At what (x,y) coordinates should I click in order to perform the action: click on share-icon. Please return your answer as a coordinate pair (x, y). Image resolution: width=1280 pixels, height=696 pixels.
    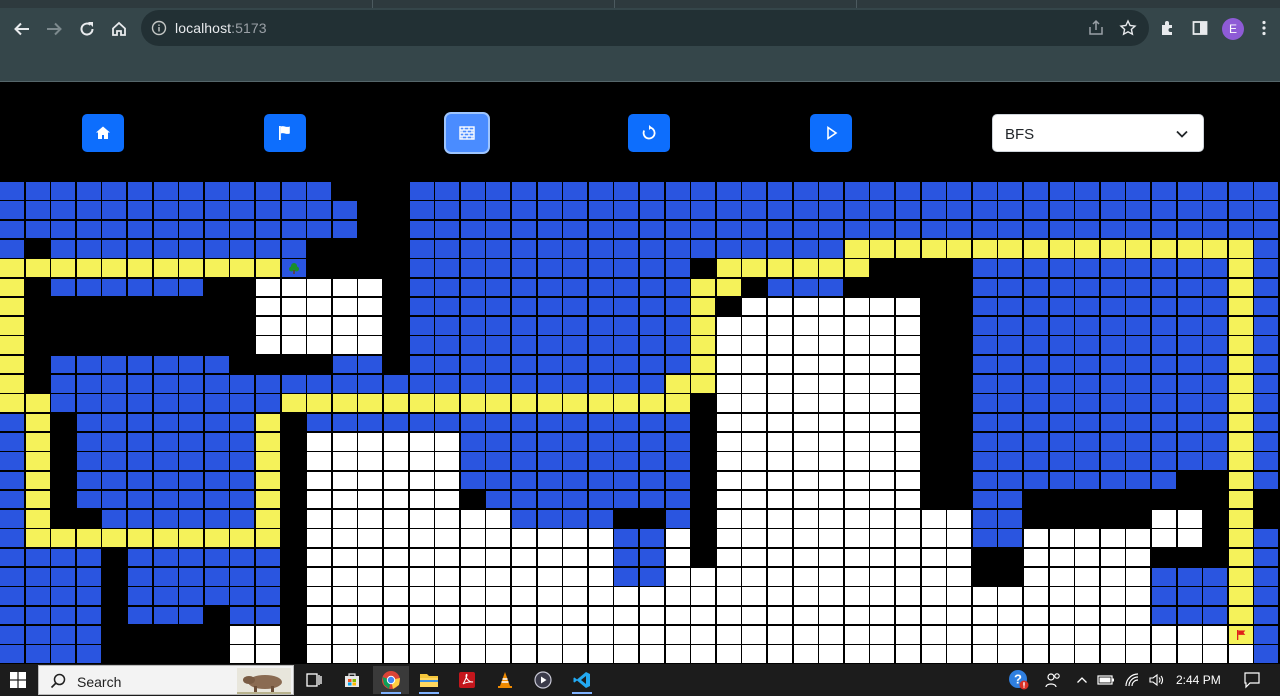
    Looking at the image, I should click on (1096, 28).